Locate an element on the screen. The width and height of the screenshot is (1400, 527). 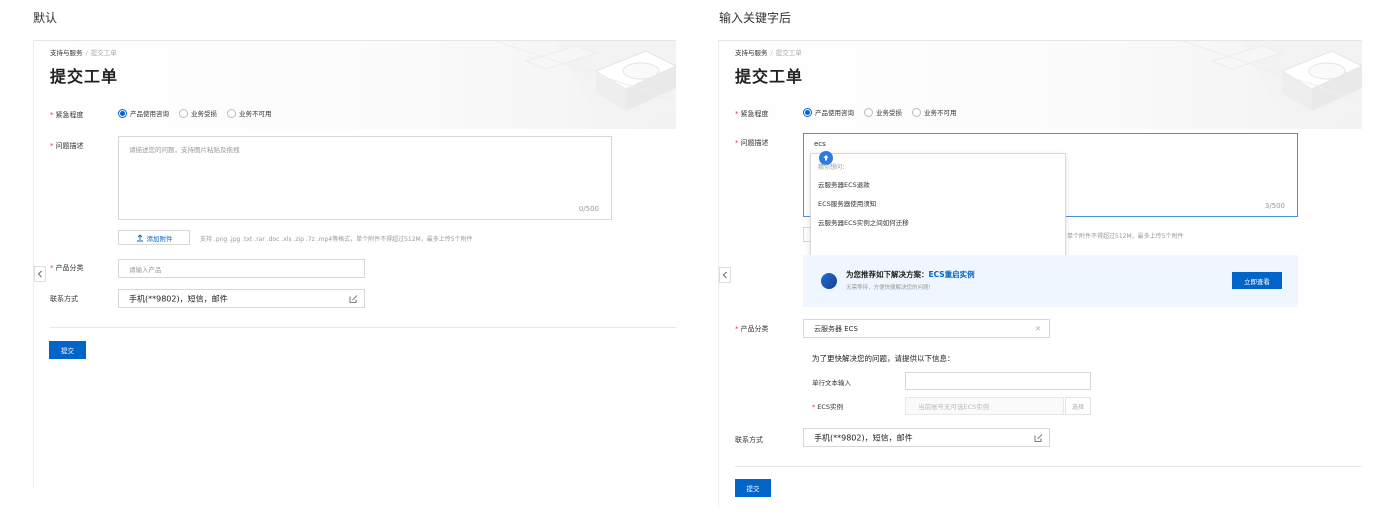
suggestion-item: 云服务器ECS退款 is located at coordinates (844, 184).